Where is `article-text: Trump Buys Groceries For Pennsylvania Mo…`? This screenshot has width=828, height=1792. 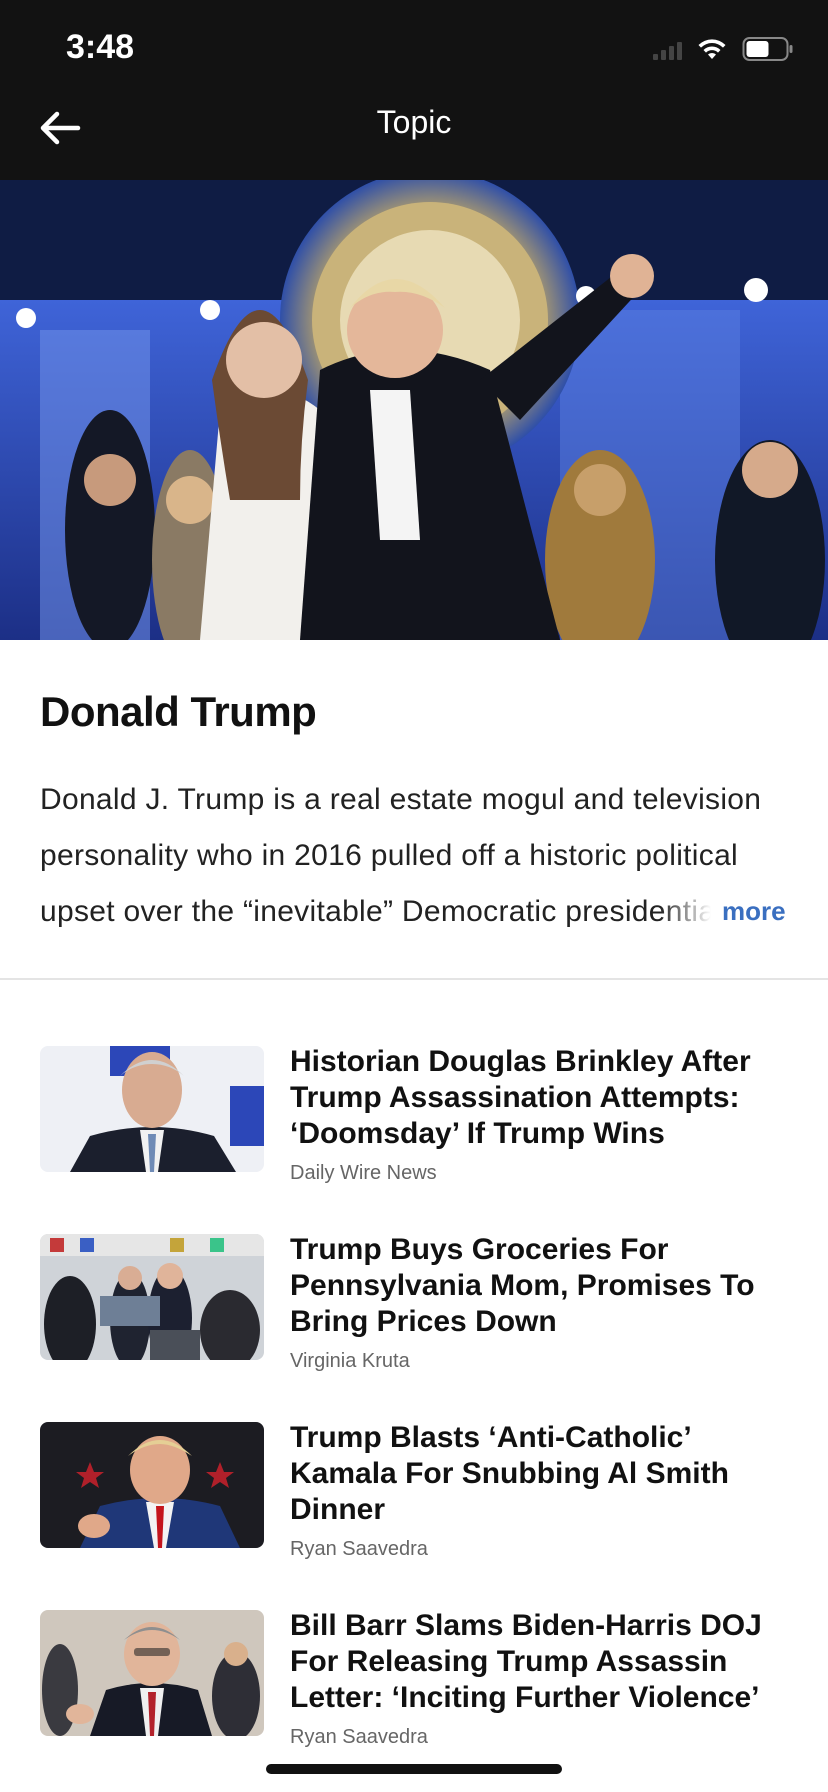
article-text: Trump Buys Groceries For Pennsylvania Mo… is located at coordinates (543, 1302).